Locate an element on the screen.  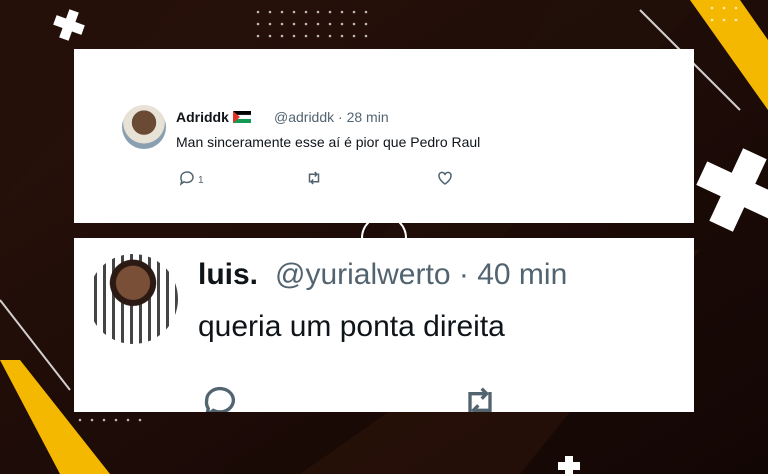
like-button is located at coordinates (445, 180).